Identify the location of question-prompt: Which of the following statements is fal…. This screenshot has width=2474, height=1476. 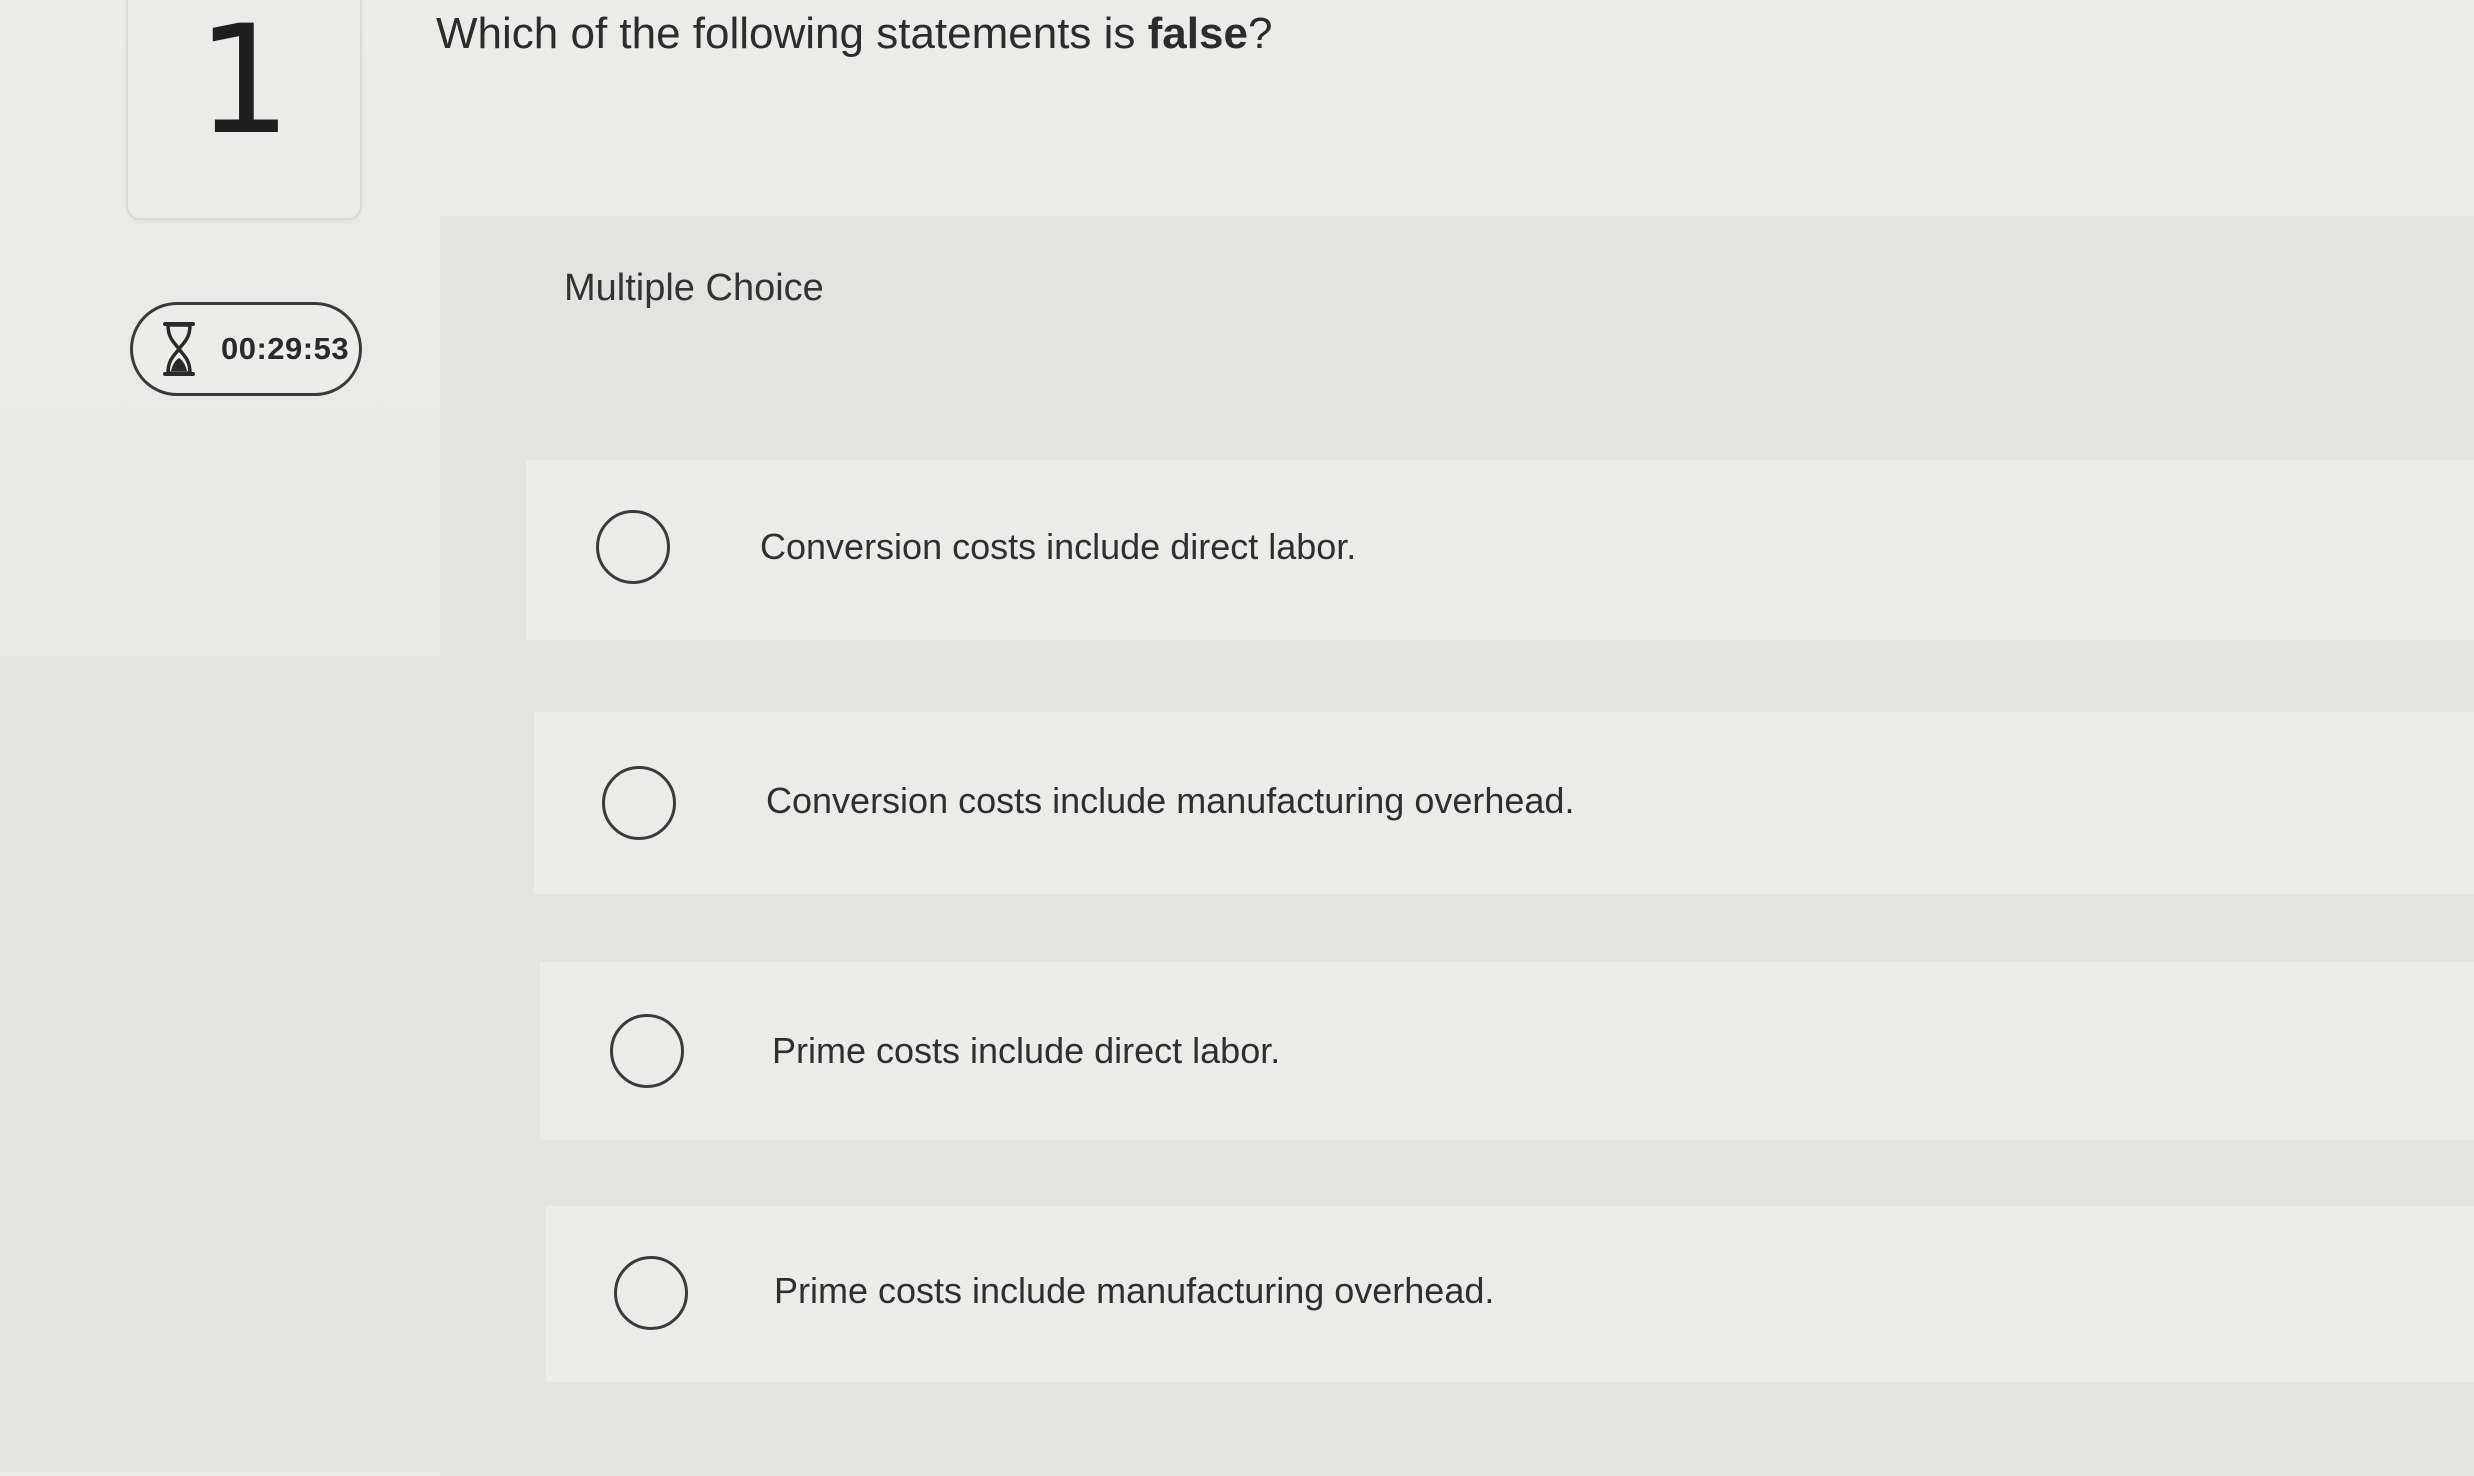
(854, 34).